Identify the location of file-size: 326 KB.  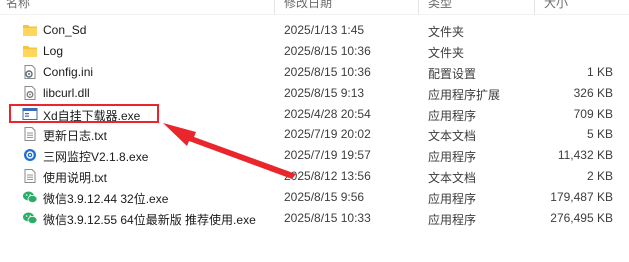
(593, 92).